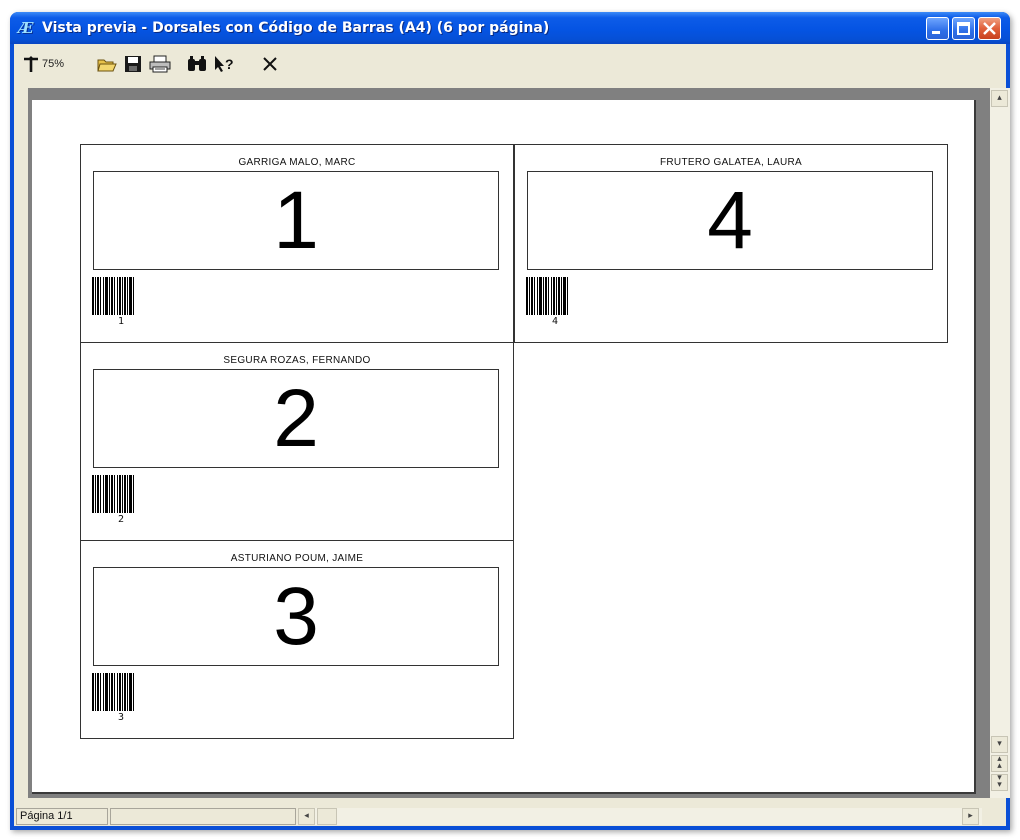 The width and height of the screenshot is (1020, 840). What do you see at coordinates (26, 28) in the screenshot?
I see `app-logo-icon: Æ` at bounding box center [26, 28].